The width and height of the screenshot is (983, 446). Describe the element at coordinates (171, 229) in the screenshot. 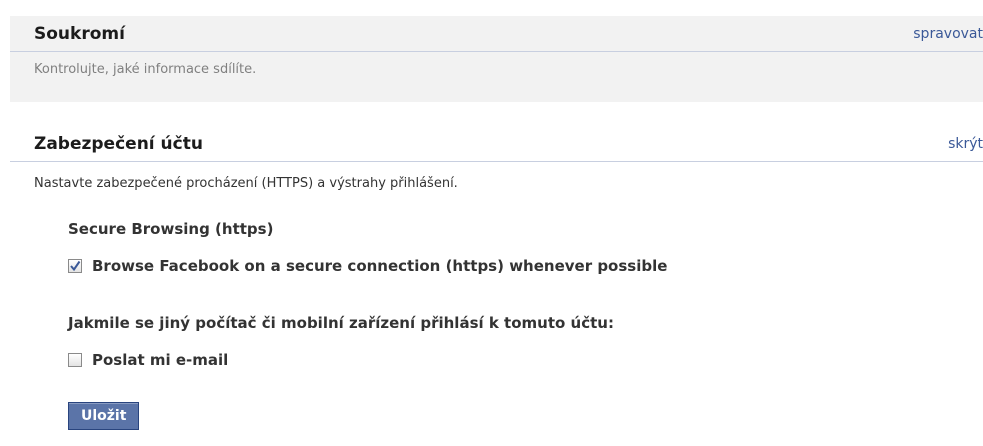

I see `secure-browsing-heading: Secure Browsing (https)` at that location.